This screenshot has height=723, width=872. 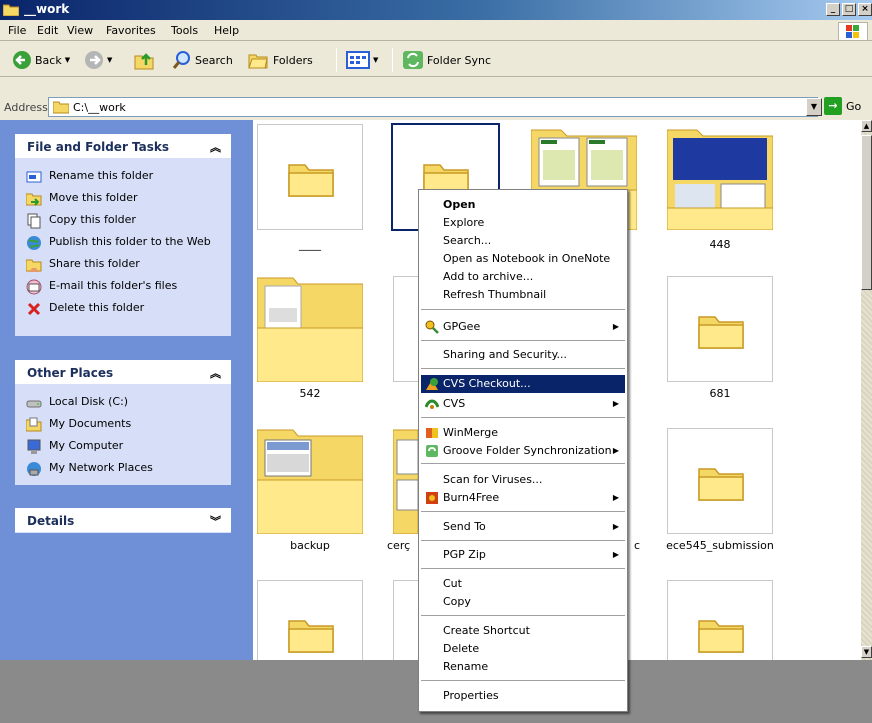 What do you see at coordinates (67, 60) in the screenshot?
I see `back-dropdown-icon: ▼` at bounding box center [67, 60].